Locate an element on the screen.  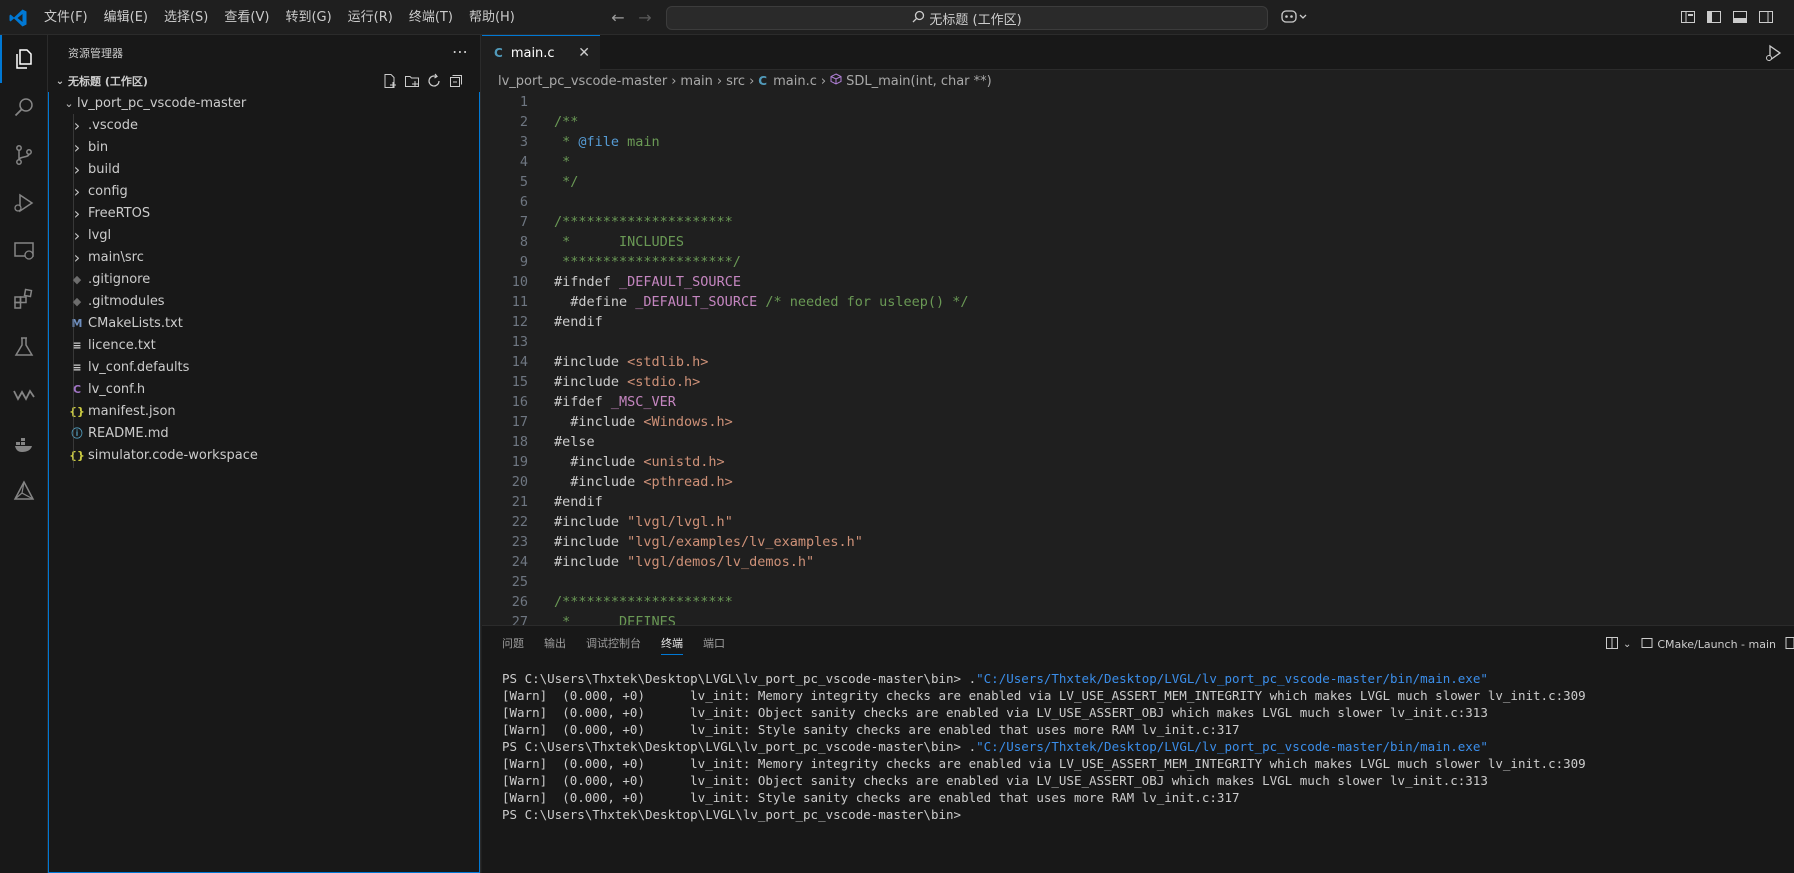
tree-item-lv-conf-defaults: ≡ lv_conf.defaults is located at coordinates (264, 367).